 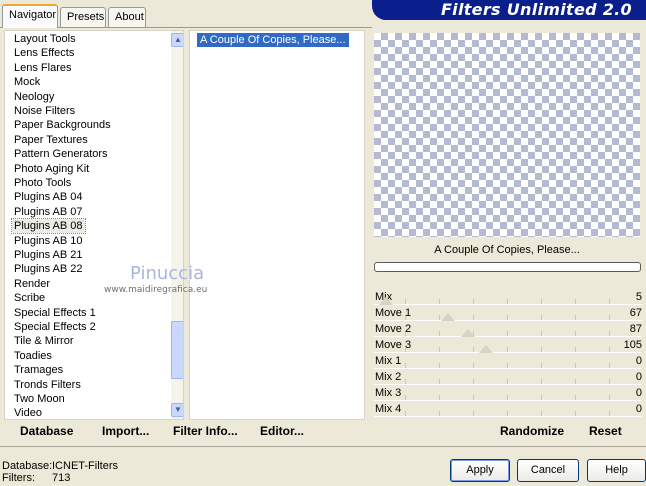 I want to click on param-row: Move 1 67, so click(x=507, y=314).